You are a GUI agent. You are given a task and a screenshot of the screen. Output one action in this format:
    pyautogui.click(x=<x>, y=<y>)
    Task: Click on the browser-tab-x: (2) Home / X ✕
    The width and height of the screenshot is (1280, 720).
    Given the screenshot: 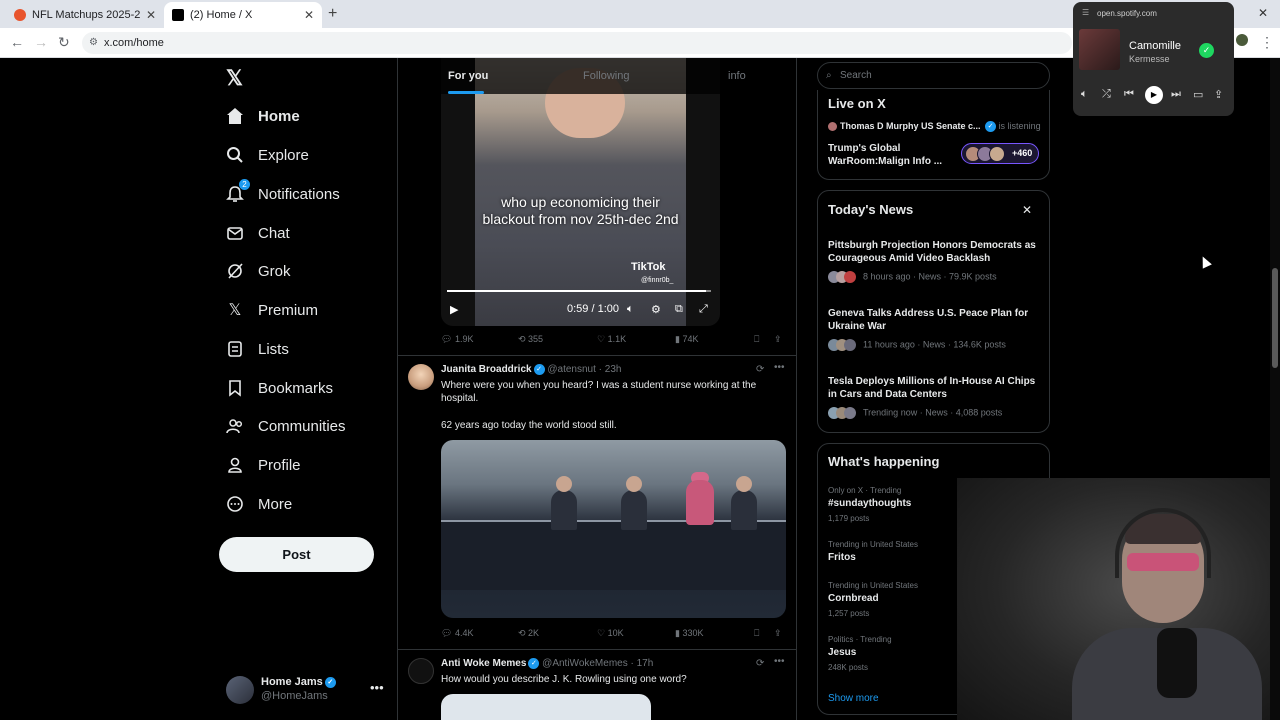 What is the action you would take?
    pyautogui.click(x=243, y=15)
    